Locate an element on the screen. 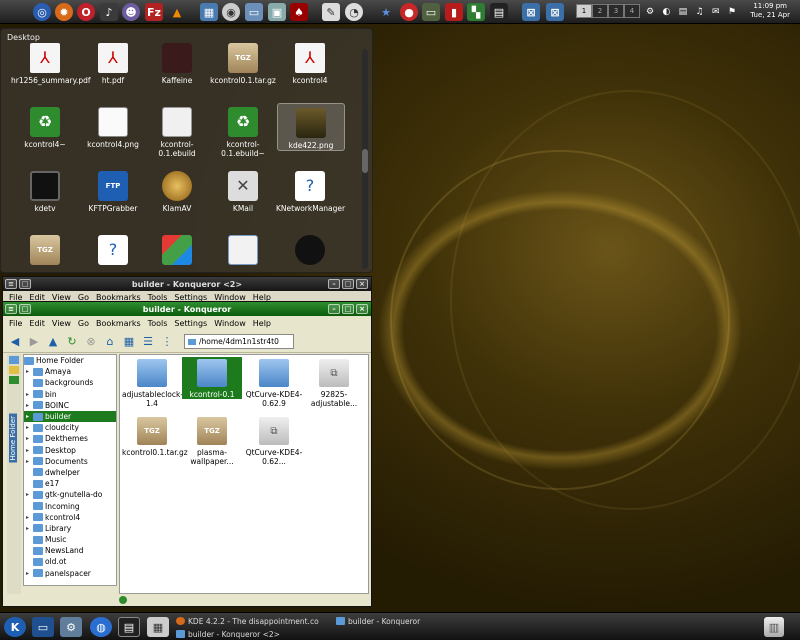 This screenshot has height=640, width=800. tree-item: ▸ Documents is located at coordinates (70, 461).